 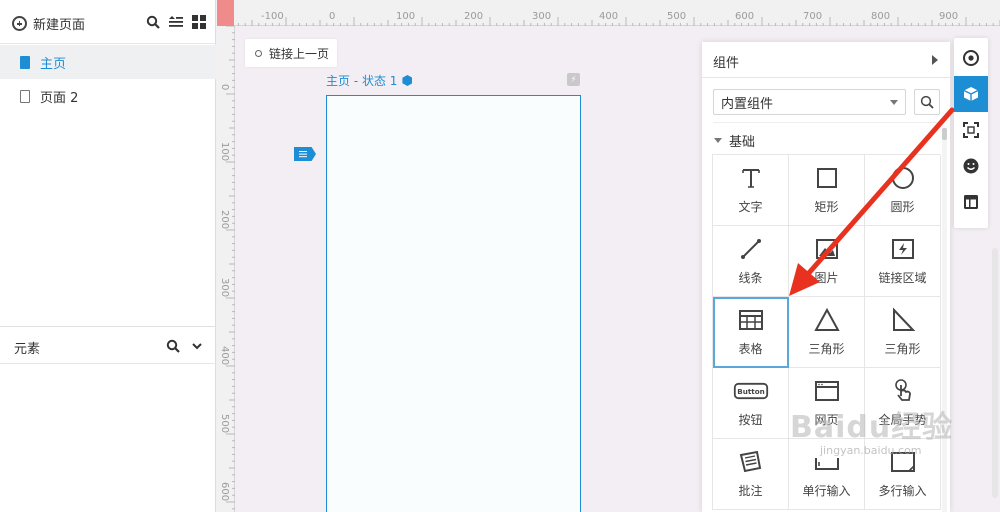 I want to click on library-select: 内置组件, so click(x=809, y=102).